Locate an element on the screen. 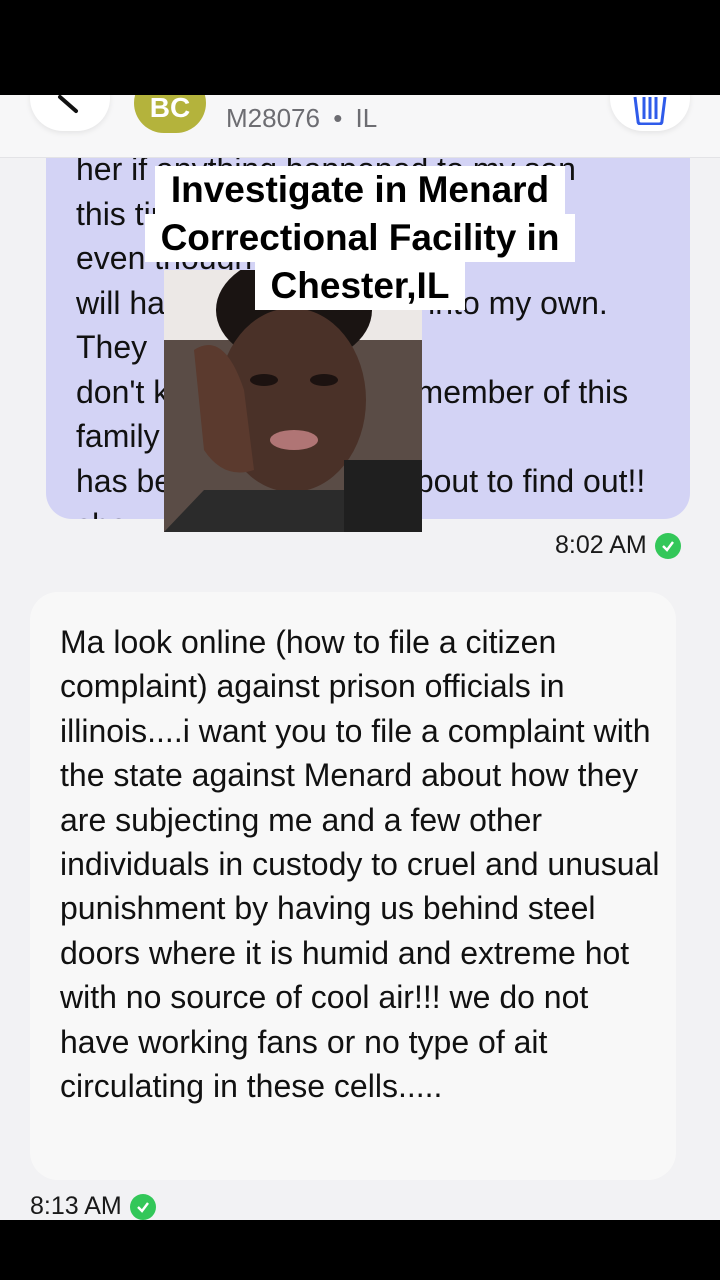  caption-line-2: Correctional Facility in is located at coordinates (360, 238).